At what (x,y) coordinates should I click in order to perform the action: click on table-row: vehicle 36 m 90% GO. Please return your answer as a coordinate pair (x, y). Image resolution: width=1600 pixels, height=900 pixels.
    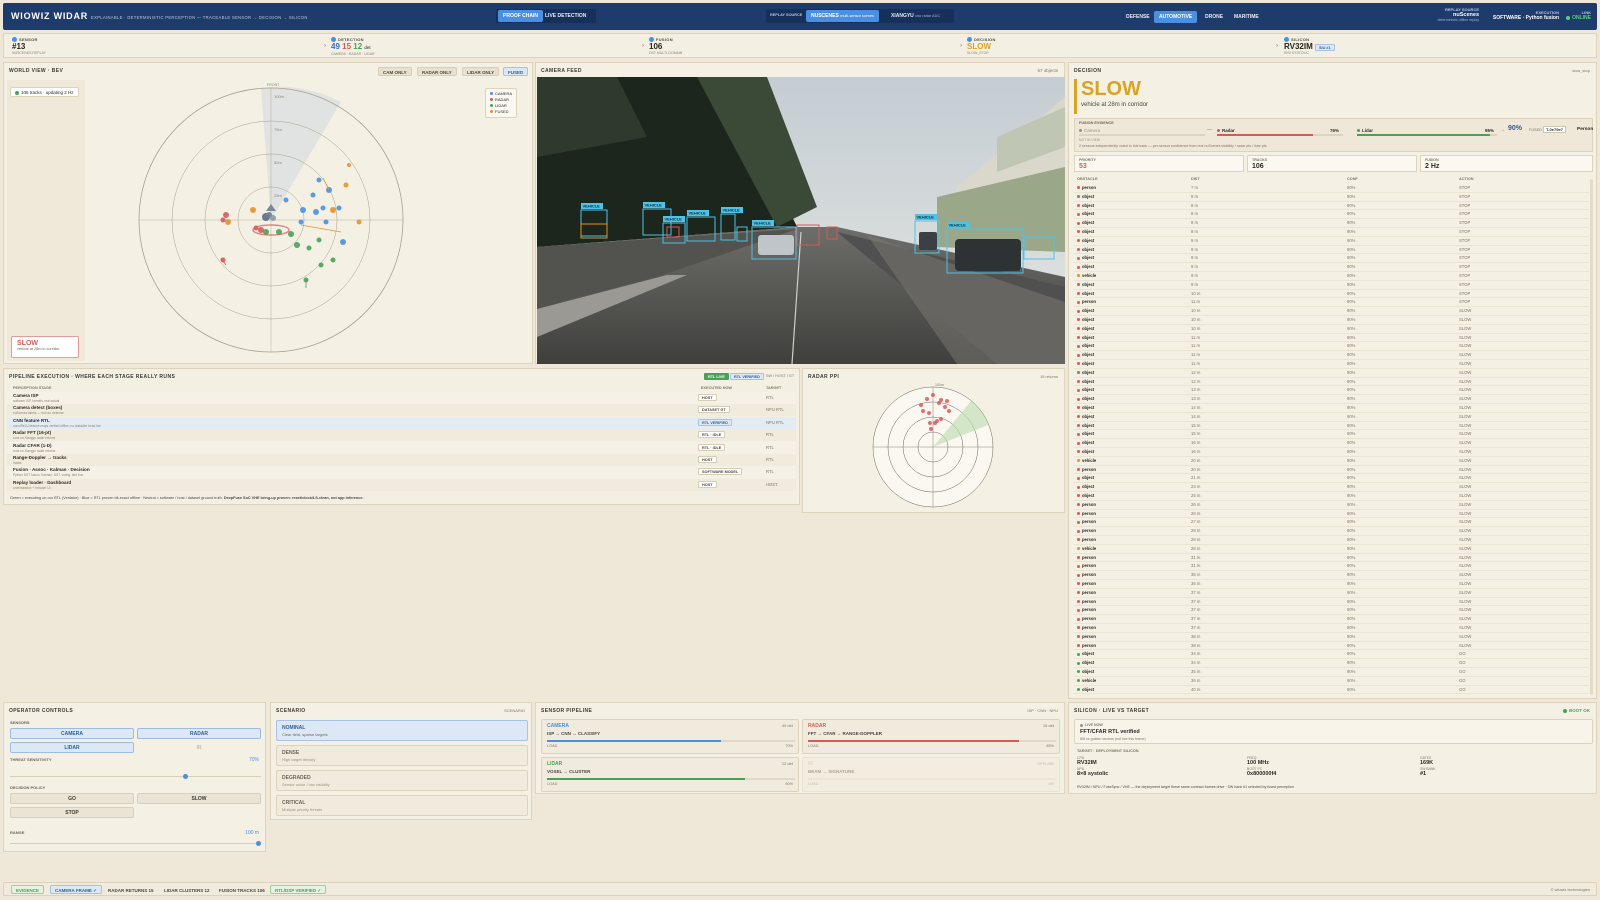
    Looking at the image, I should click on (1331, 681).